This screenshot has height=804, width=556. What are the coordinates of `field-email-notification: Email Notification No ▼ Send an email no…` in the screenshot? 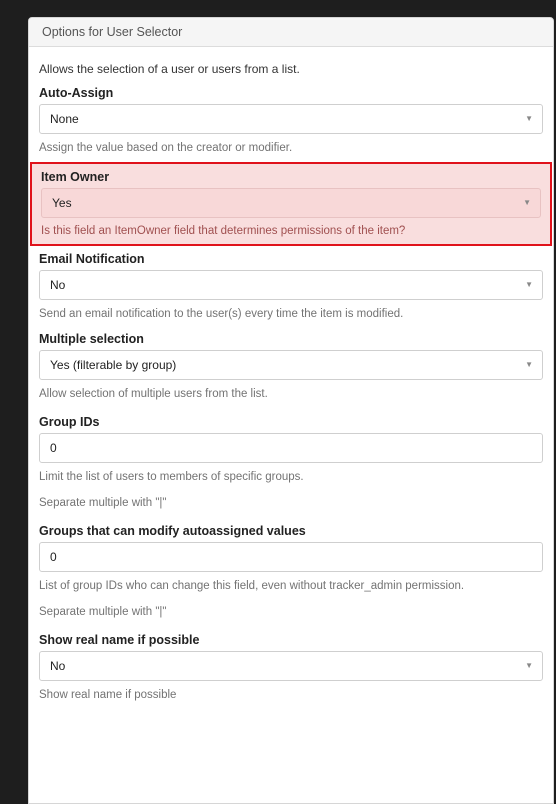 It's located at (291, 286).